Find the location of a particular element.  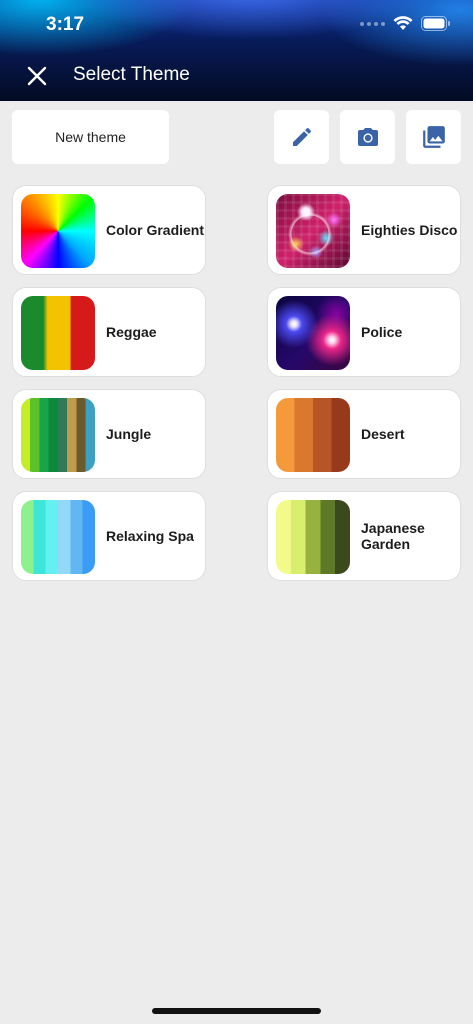

theme-name: Desert is located at coordinates (383, 434).